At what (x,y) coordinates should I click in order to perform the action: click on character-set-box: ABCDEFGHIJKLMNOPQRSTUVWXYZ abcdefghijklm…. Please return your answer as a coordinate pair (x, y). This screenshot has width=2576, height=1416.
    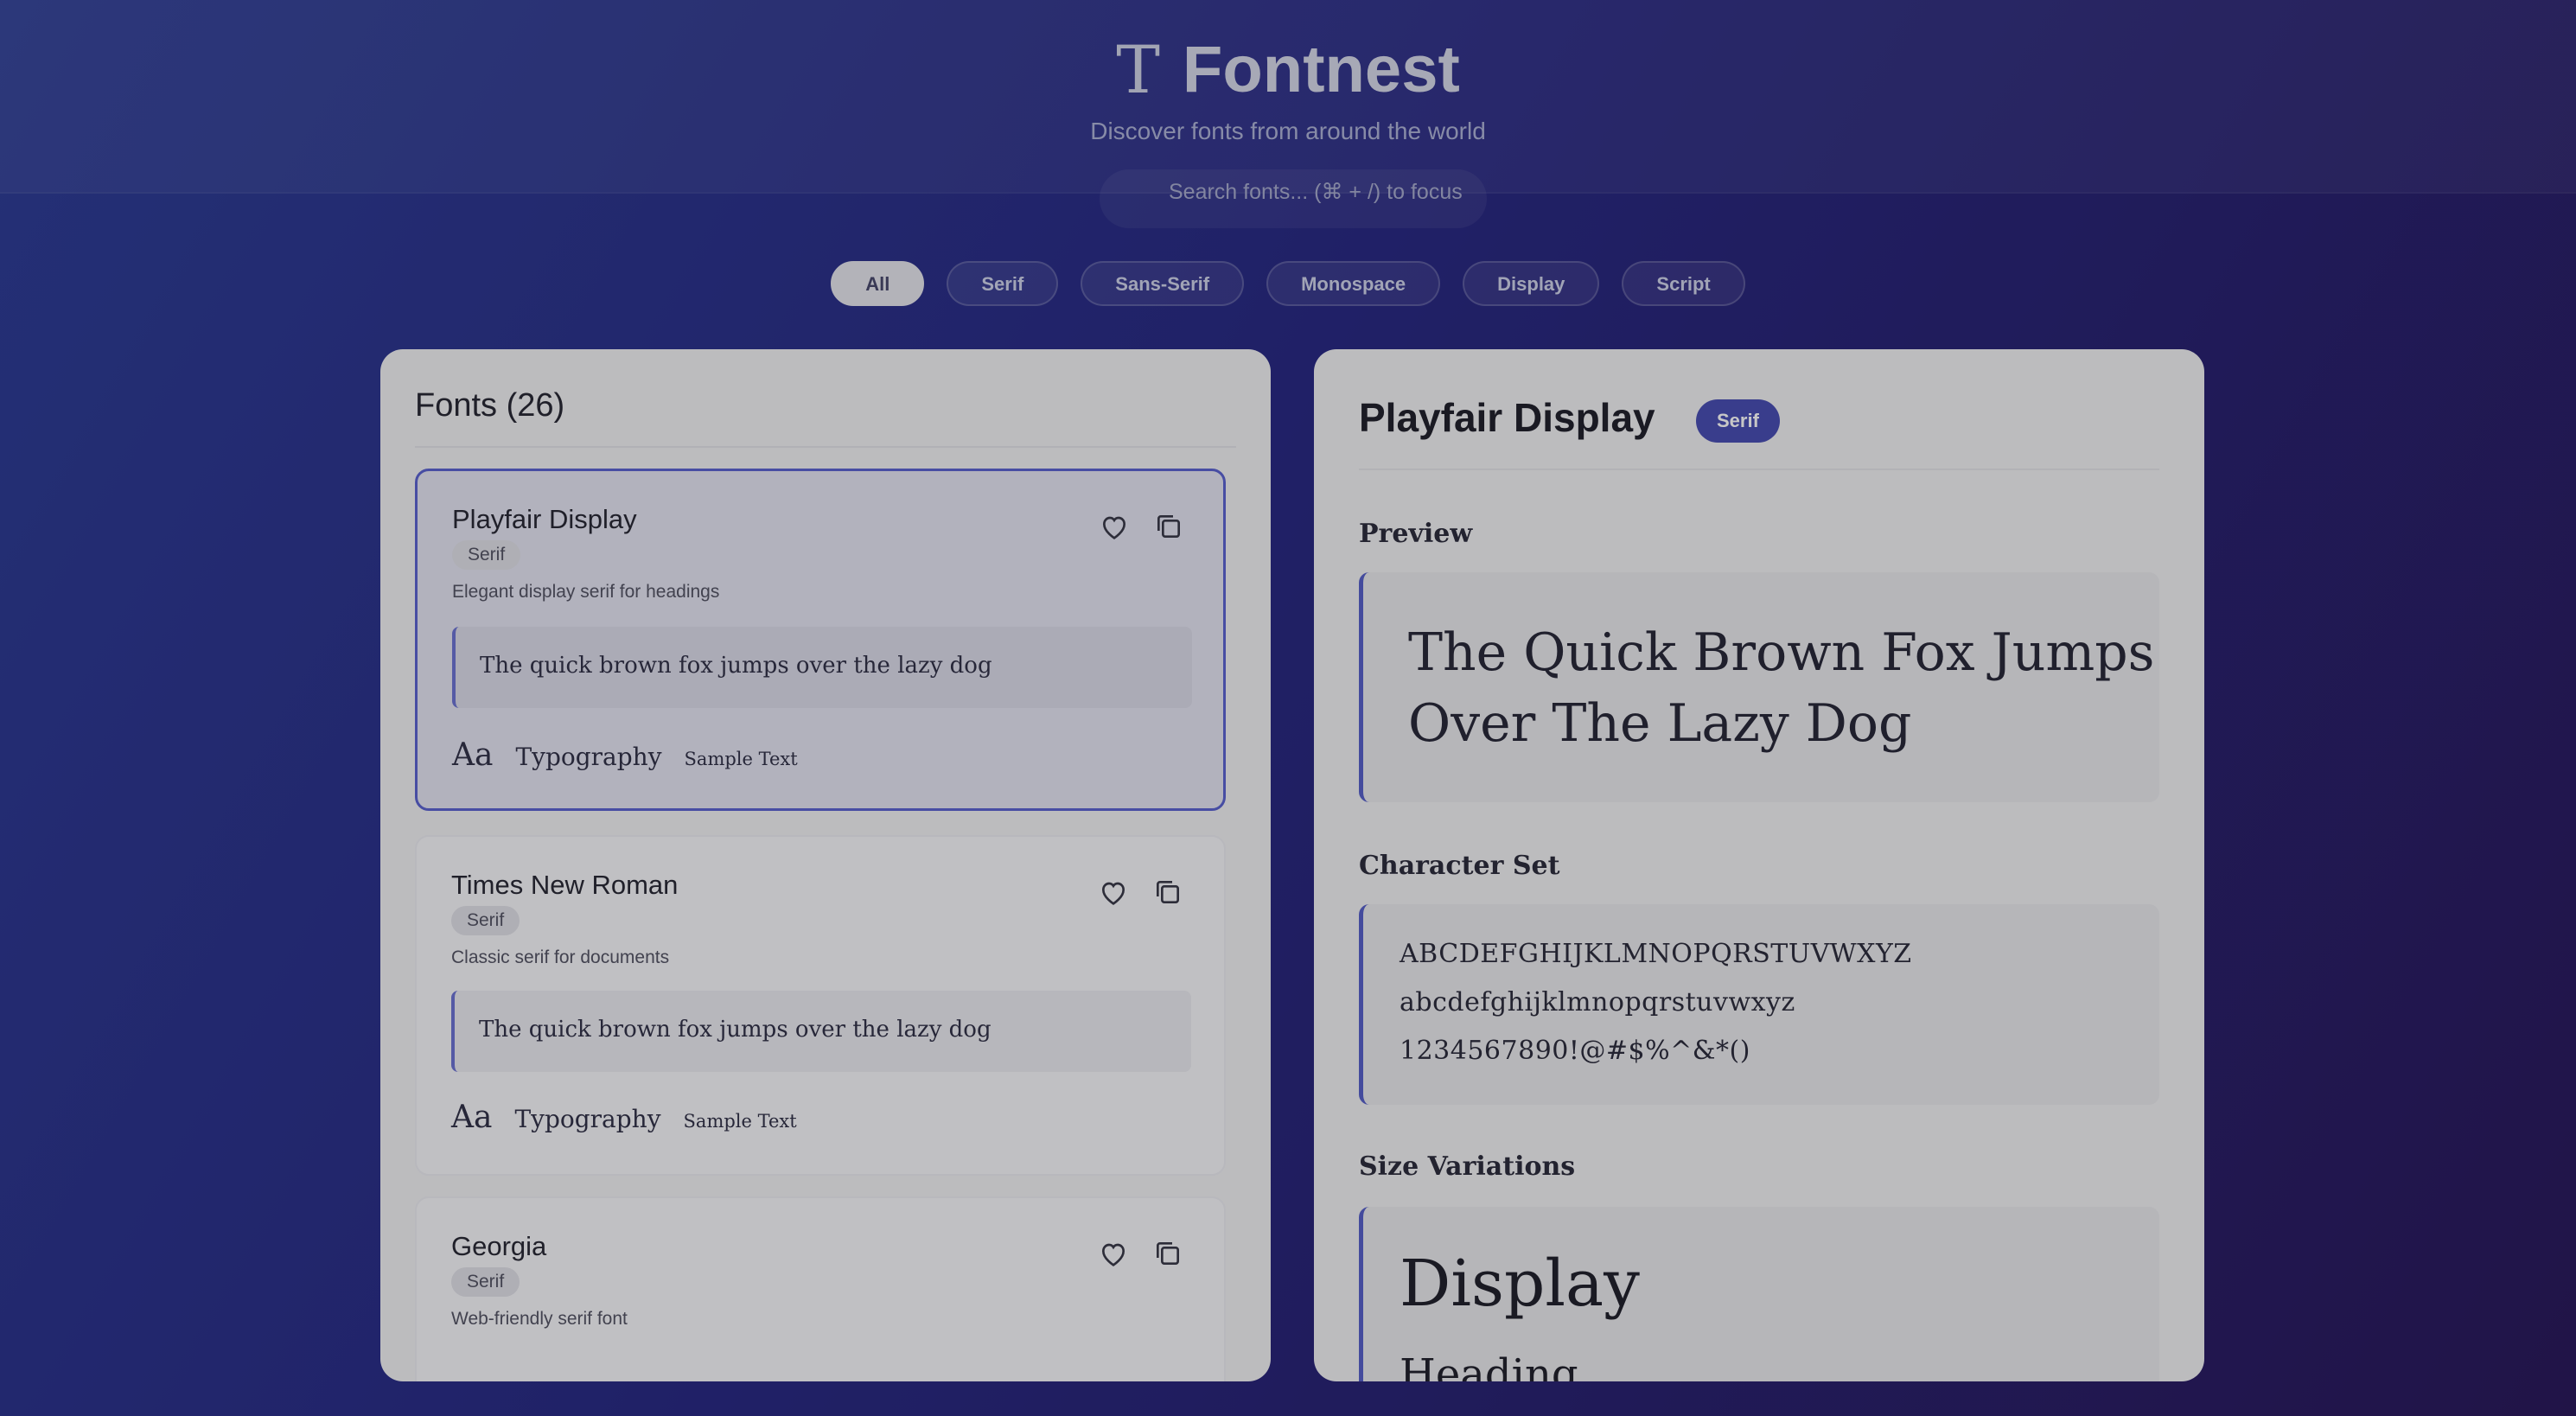
    Looking at the image, I should click on (1759, 1005).